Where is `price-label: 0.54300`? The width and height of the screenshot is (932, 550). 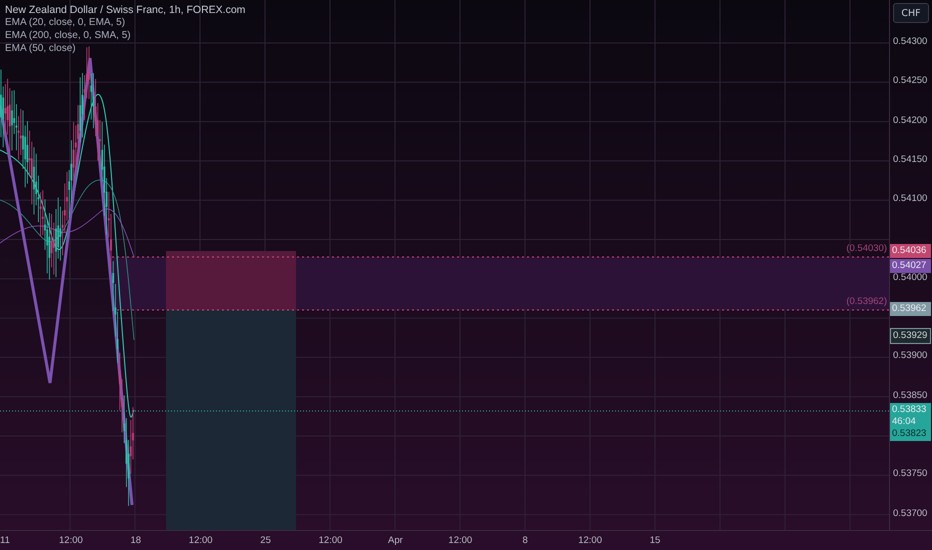 price-label: 0.54300 is located at coordinates (910, 41).